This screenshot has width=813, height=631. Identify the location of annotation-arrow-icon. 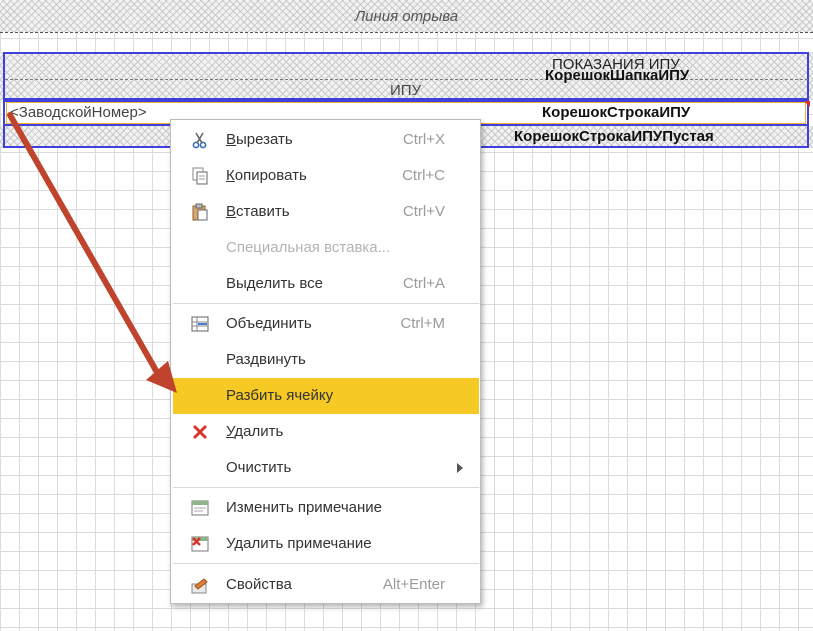
(92, 252).